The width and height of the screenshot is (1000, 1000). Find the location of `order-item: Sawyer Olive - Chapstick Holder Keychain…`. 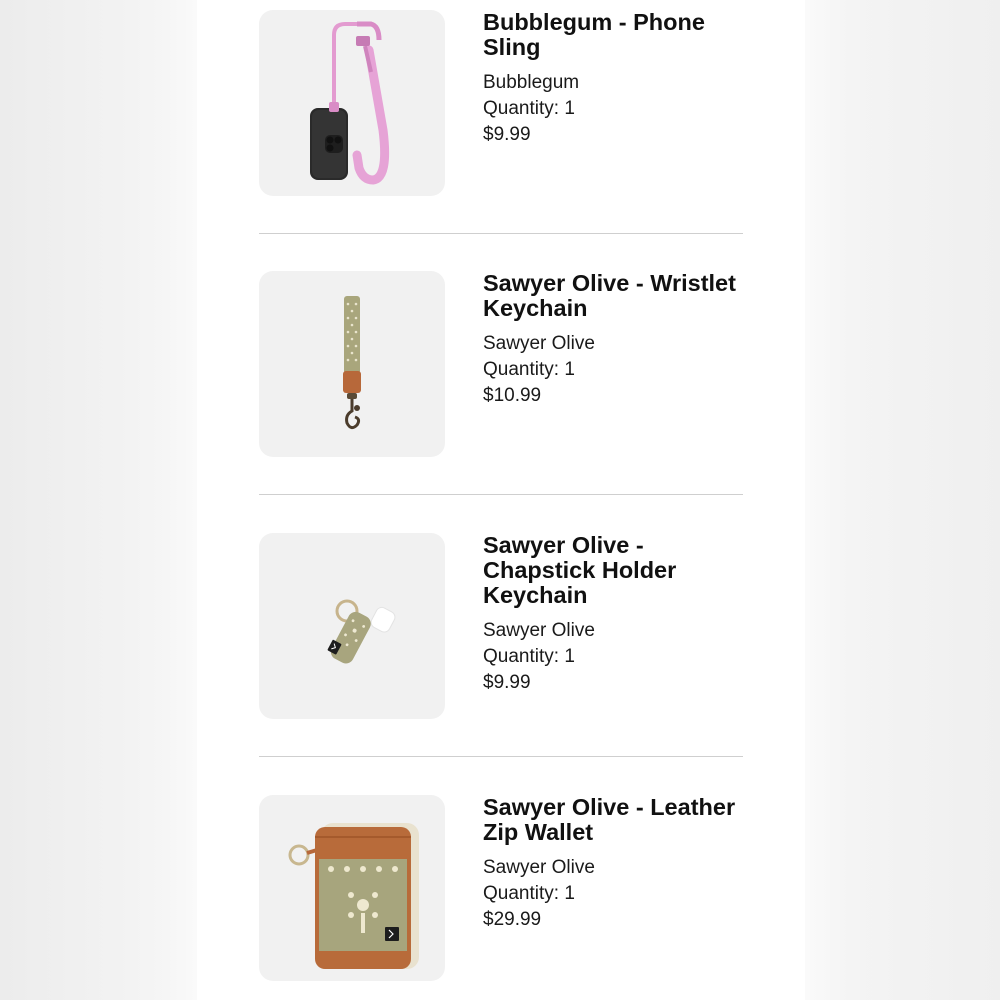

order-item: Sawyer Olive - Chapstick Holder Keychain… is located at coordinates (501, 626).